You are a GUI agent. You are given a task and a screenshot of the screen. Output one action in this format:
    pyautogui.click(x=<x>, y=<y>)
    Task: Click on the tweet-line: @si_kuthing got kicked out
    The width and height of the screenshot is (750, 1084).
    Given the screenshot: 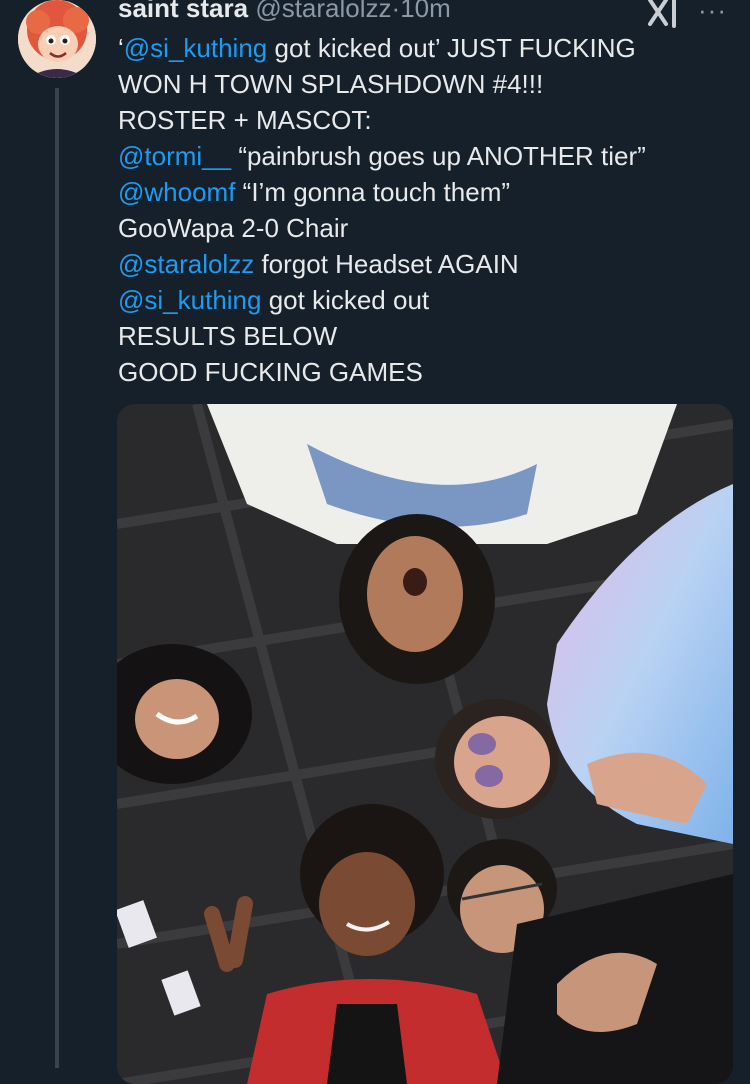 What is the action you would take?
    pyautogui.click(x=428, y=300)
    